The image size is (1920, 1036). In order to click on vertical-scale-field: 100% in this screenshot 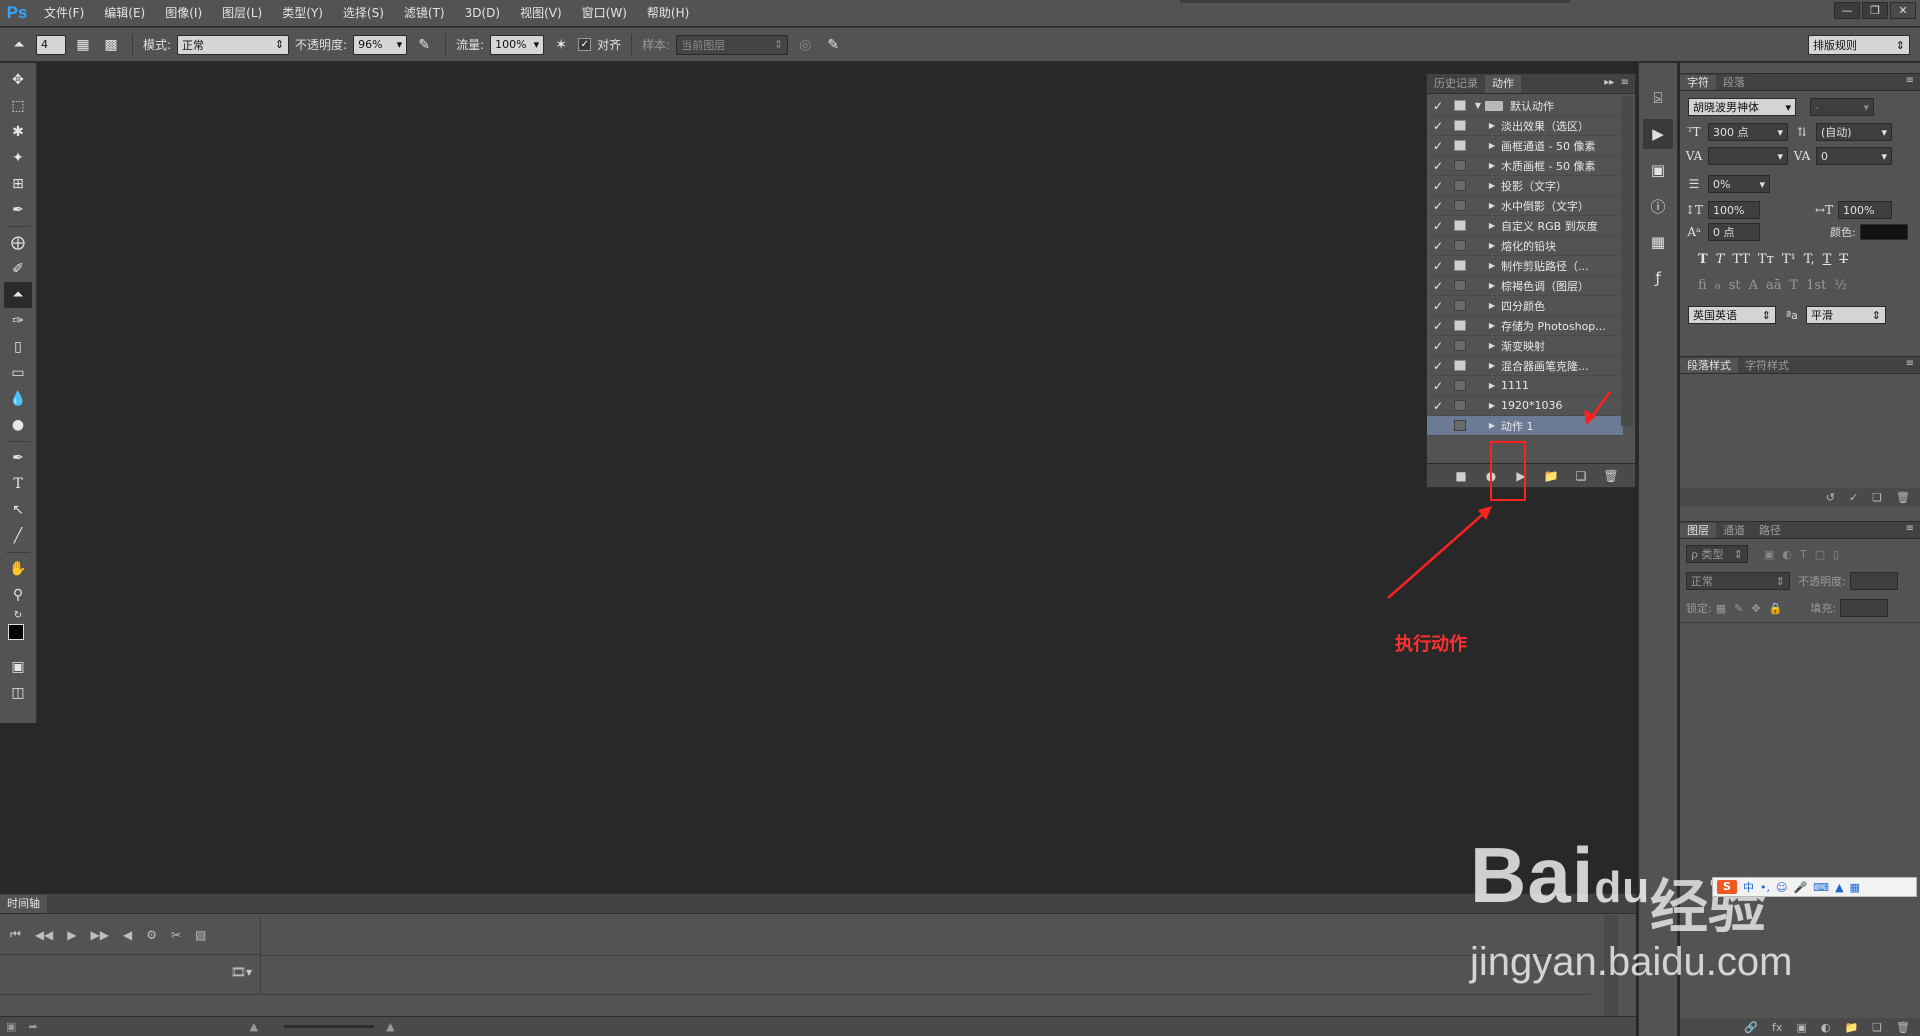, I will do `click(1734, 210)`.